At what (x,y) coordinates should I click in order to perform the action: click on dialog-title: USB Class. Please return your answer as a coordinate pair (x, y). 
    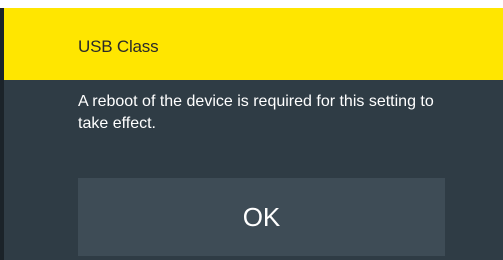
    Looking at the image, I should click on (118, 46).